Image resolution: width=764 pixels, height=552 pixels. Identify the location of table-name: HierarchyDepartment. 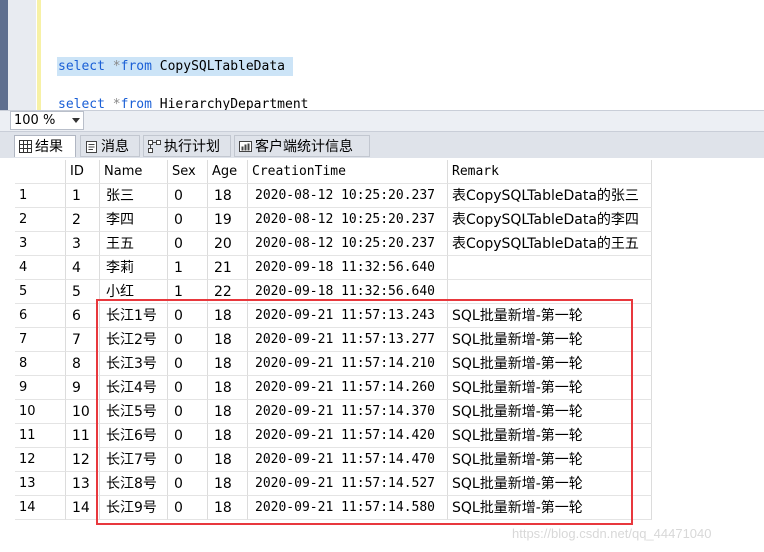
(234, 103).